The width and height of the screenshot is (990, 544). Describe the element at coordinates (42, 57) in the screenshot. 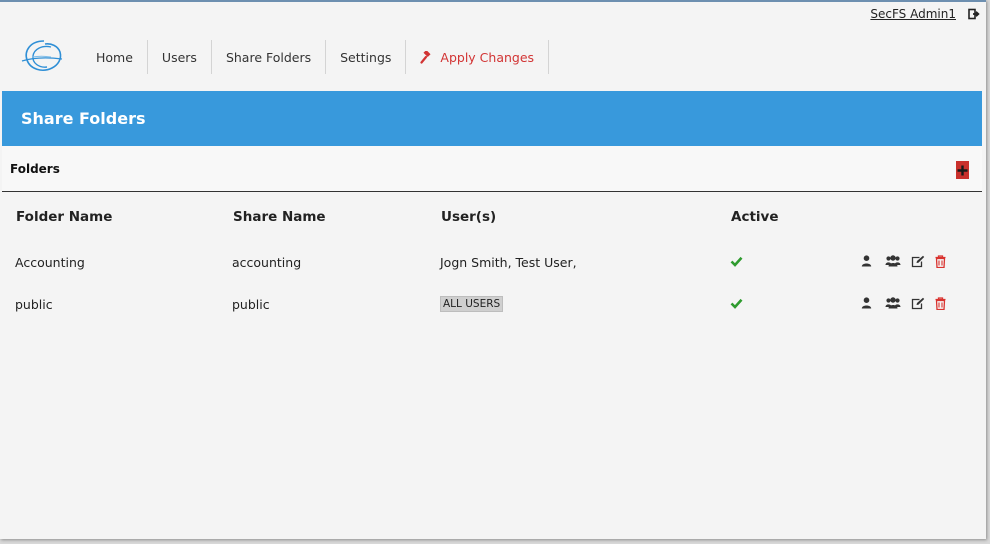

I see `secfs-logo-icon` at that location.